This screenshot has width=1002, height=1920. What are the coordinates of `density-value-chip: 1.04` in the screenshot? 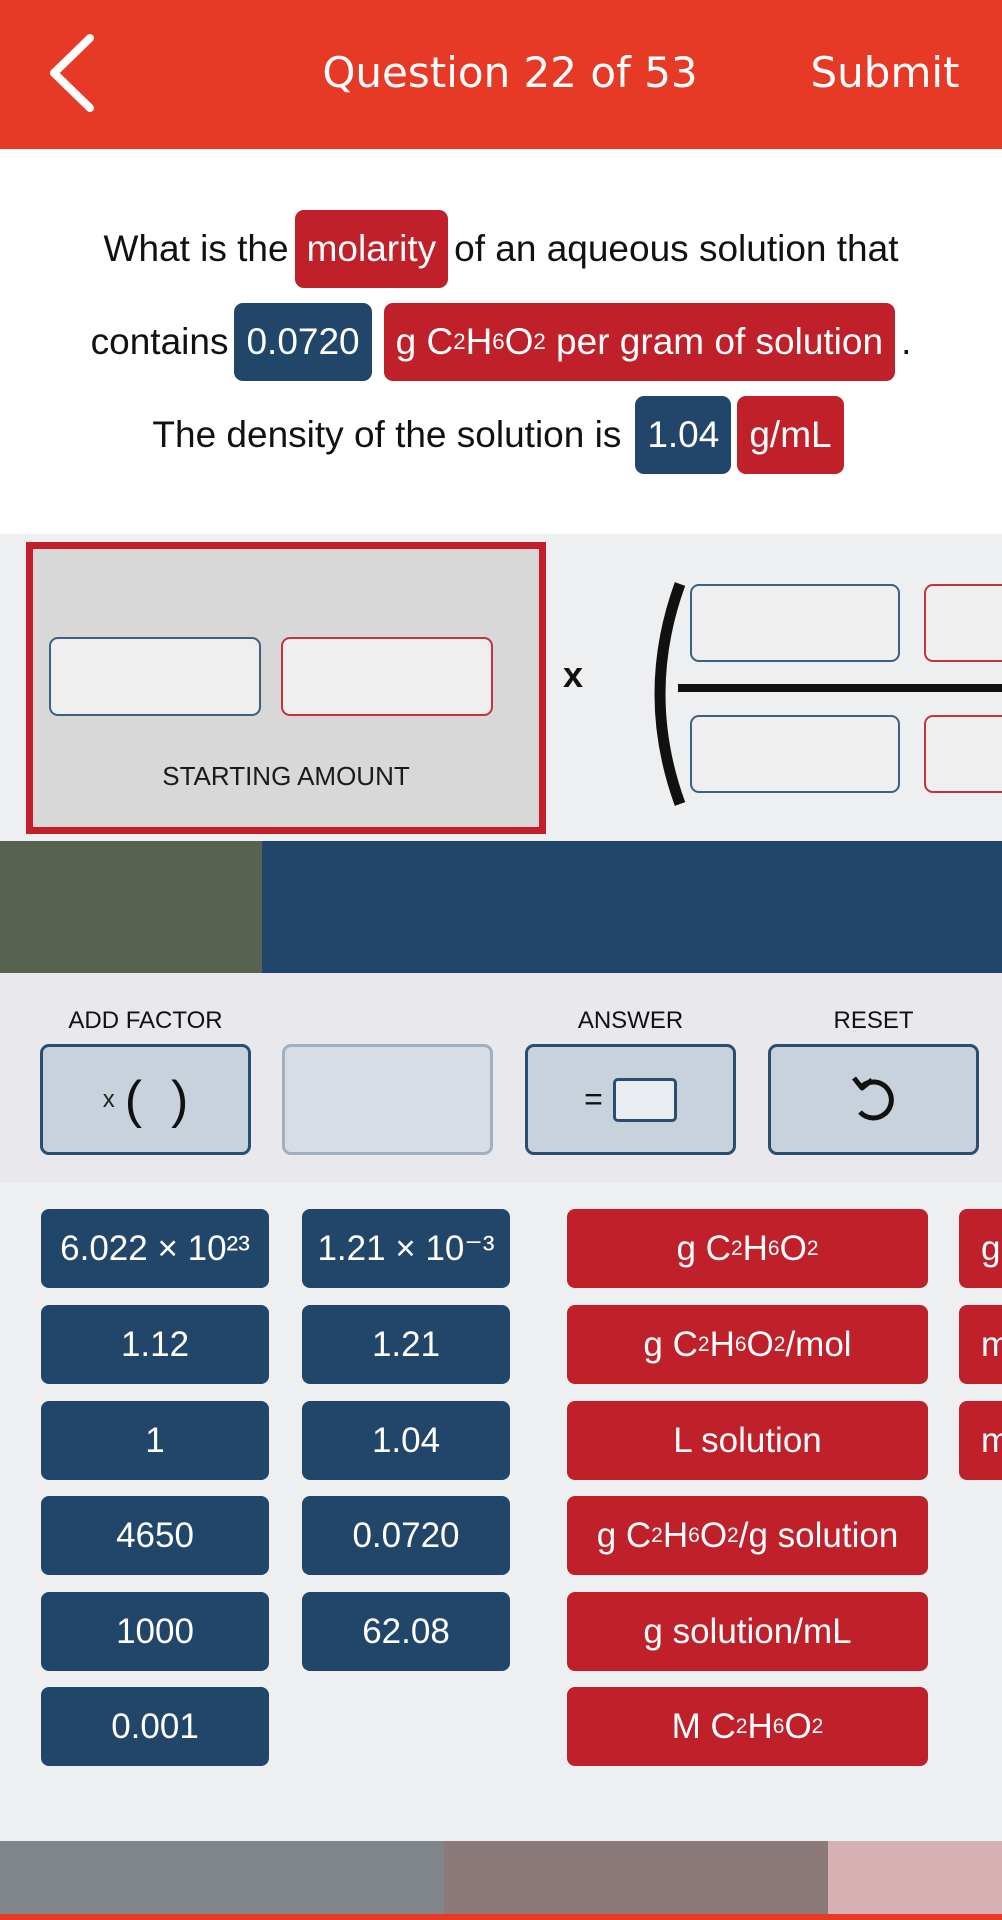 It's located at (683, 435).